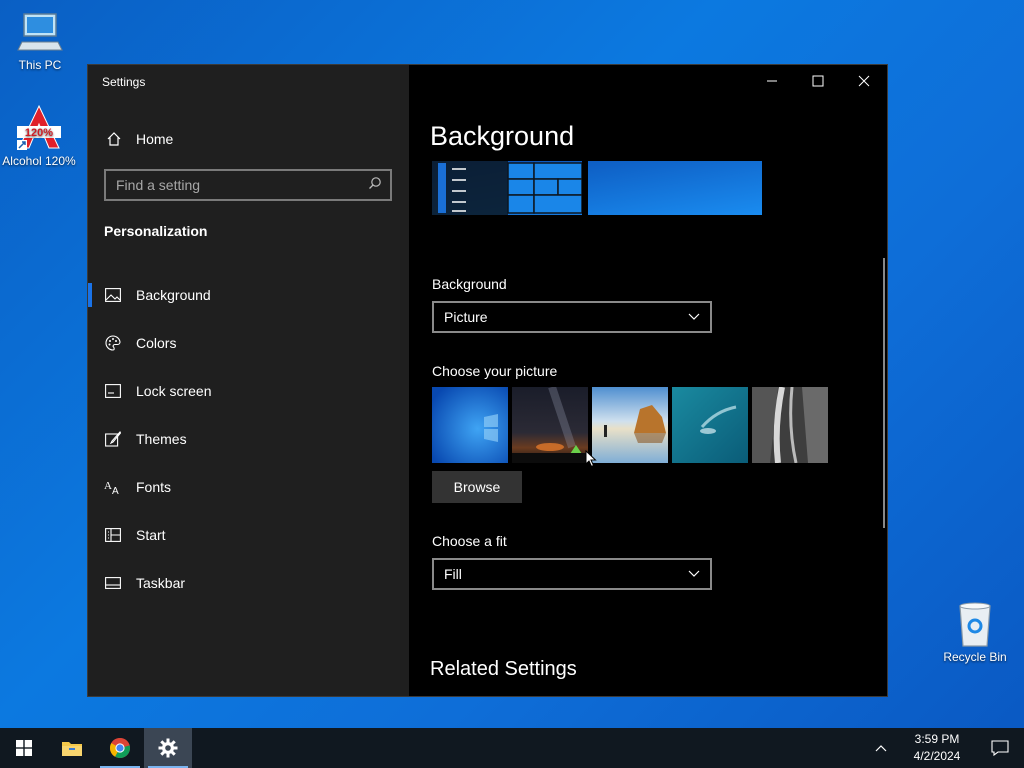 The image size is (1024, 768). Describe the element at coordinates (161, 439) in the screenshot. I see `sidebar-item-label: Themes` at that location.